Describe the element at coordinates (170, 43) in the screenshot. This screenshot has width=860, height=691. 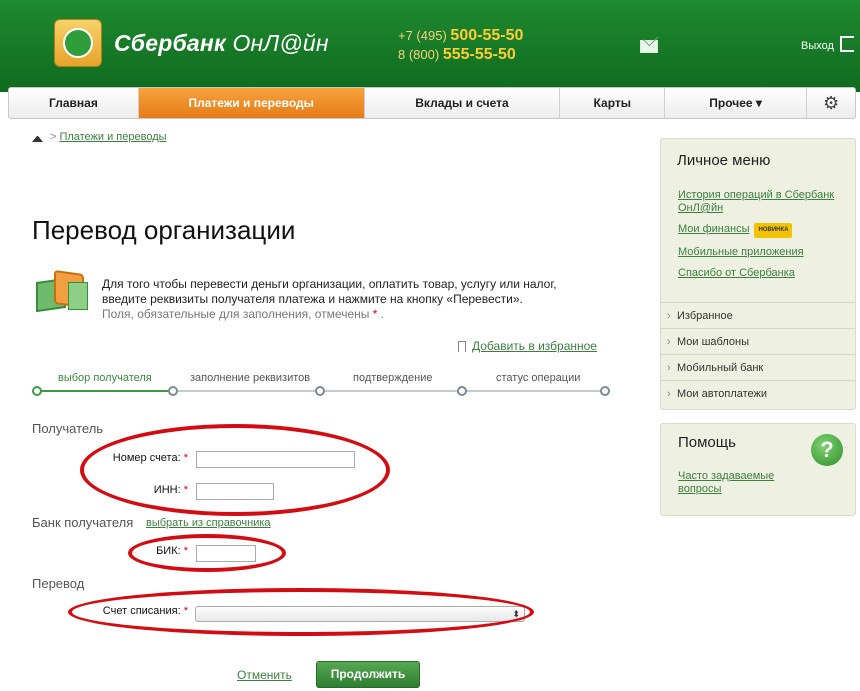
I see `brand-bold: Сбербанк` at that location.